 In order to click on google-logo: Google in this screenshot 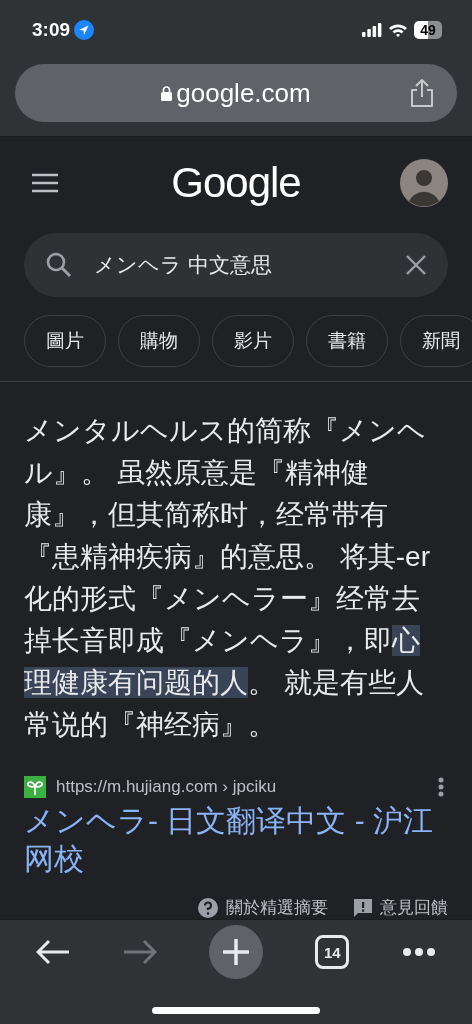, I will do `click(236, 183)`.